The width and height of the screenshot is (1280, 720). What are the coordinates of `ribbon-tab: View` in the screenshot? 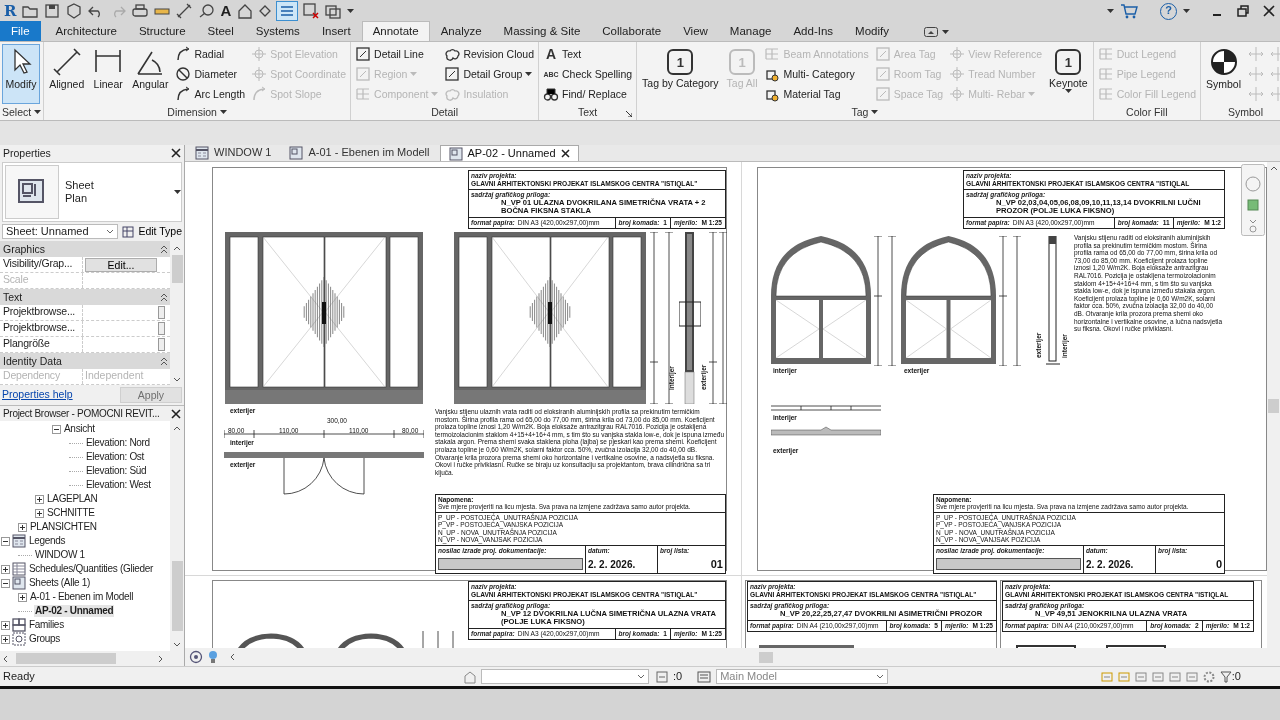 It's located at (695, 31).